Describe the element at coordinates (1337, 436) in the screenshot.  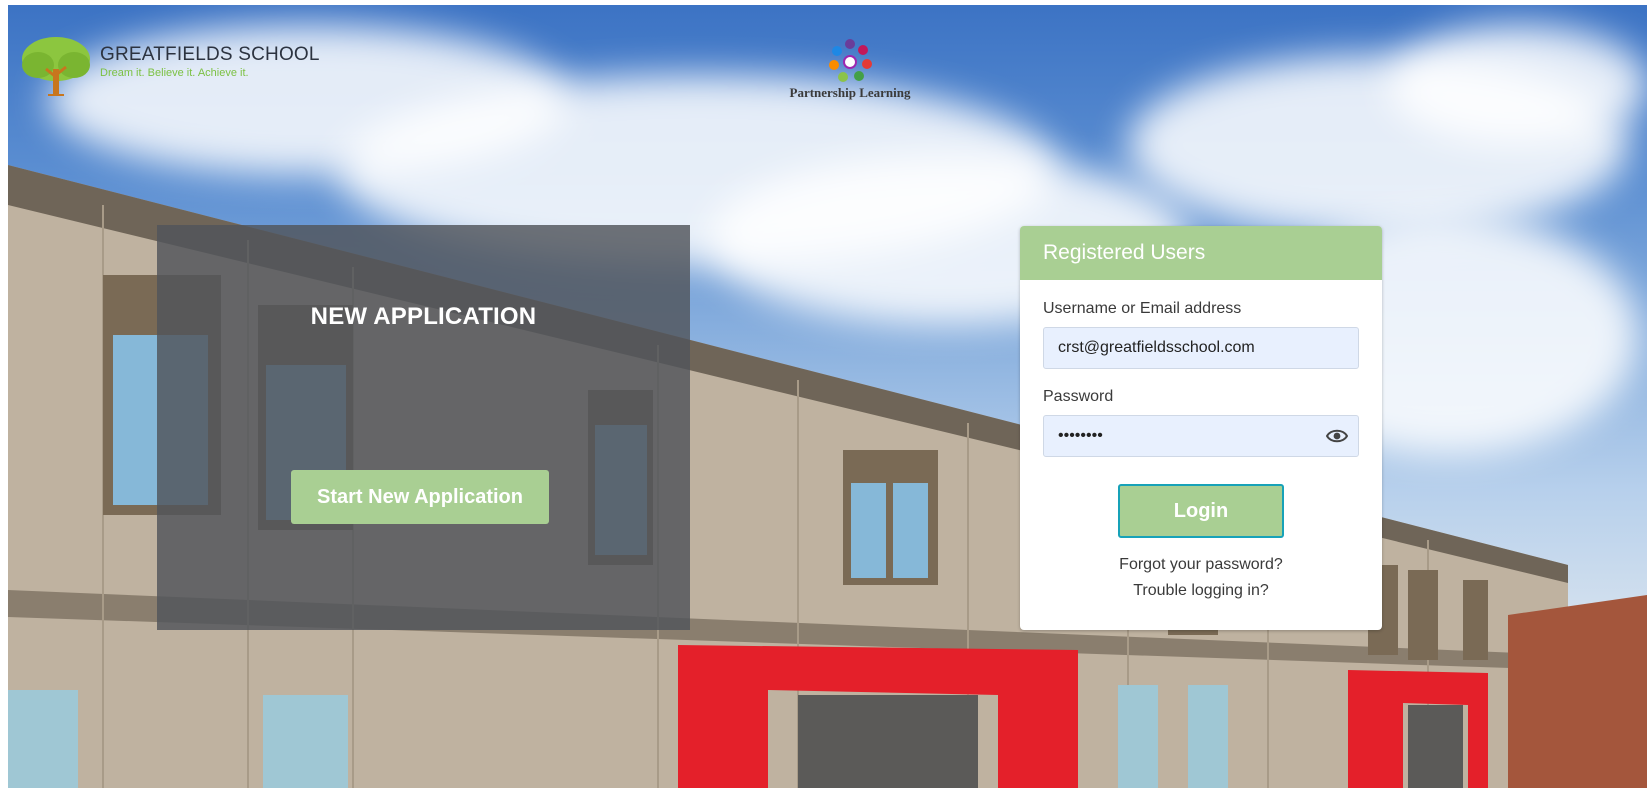
I see `eye-icon` at that location.